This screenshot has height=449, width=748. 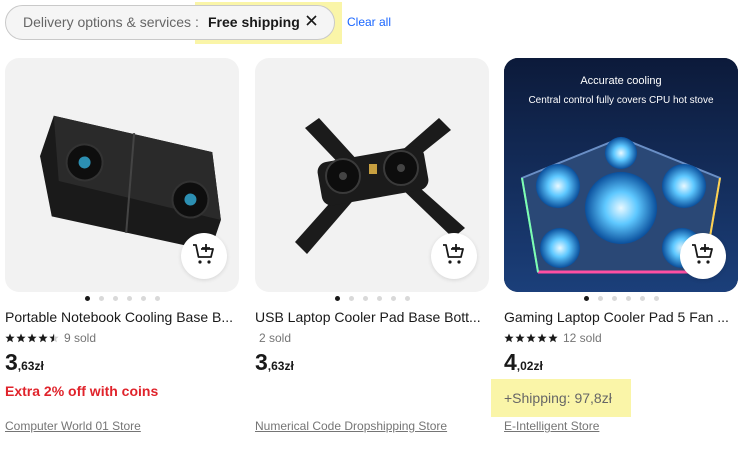 What do you see at coordinates (311, 20) in the screenshot?
I see `close-icon` at bounding box center [311, 20].